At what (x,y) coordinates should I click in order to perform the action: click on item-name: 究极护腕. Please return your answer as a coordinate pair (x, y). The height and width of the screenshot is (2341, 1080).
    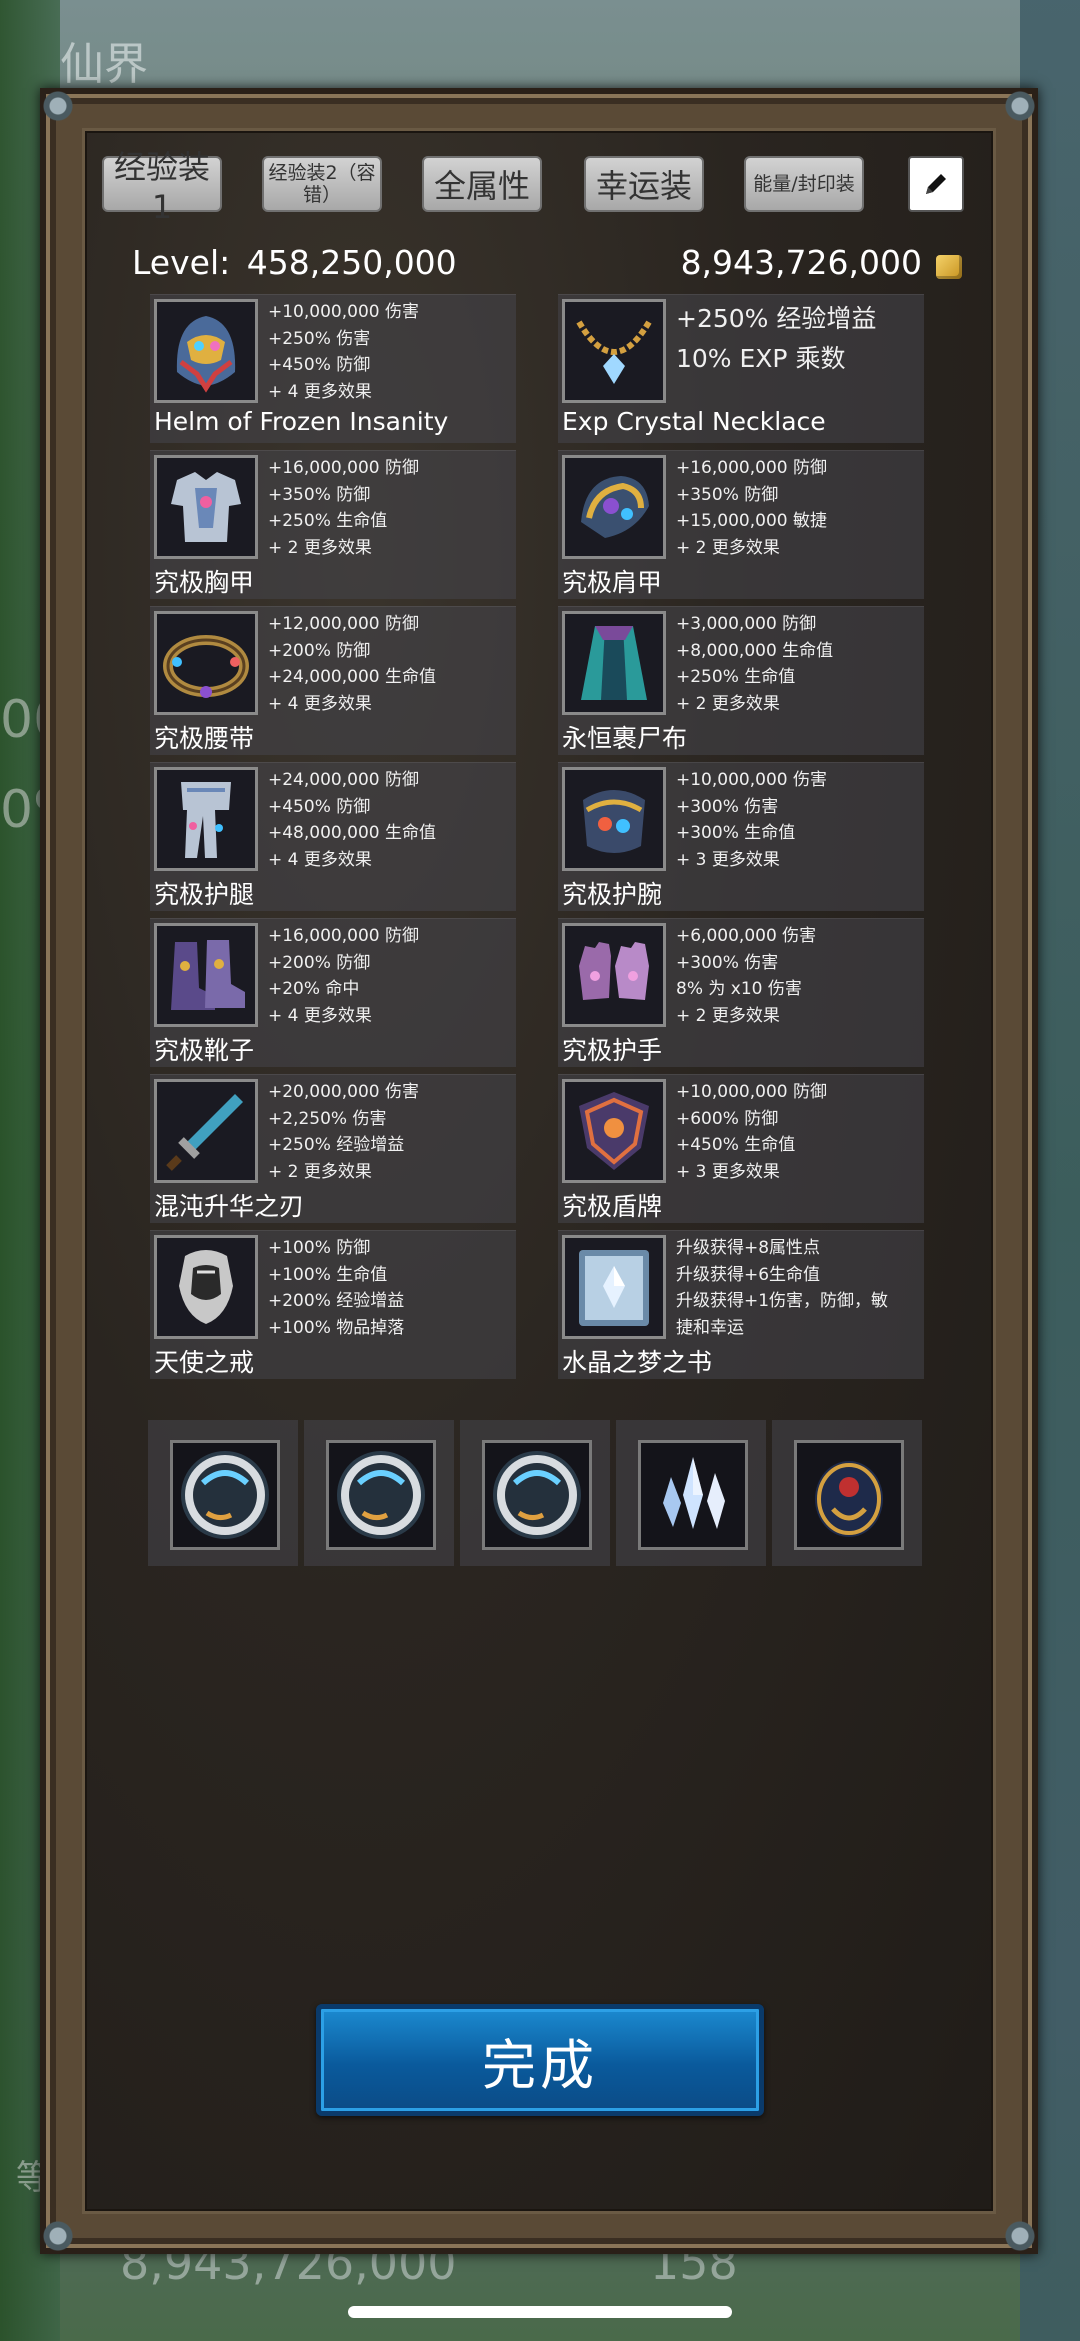
    Looking at the image, I should click on (612, 894).